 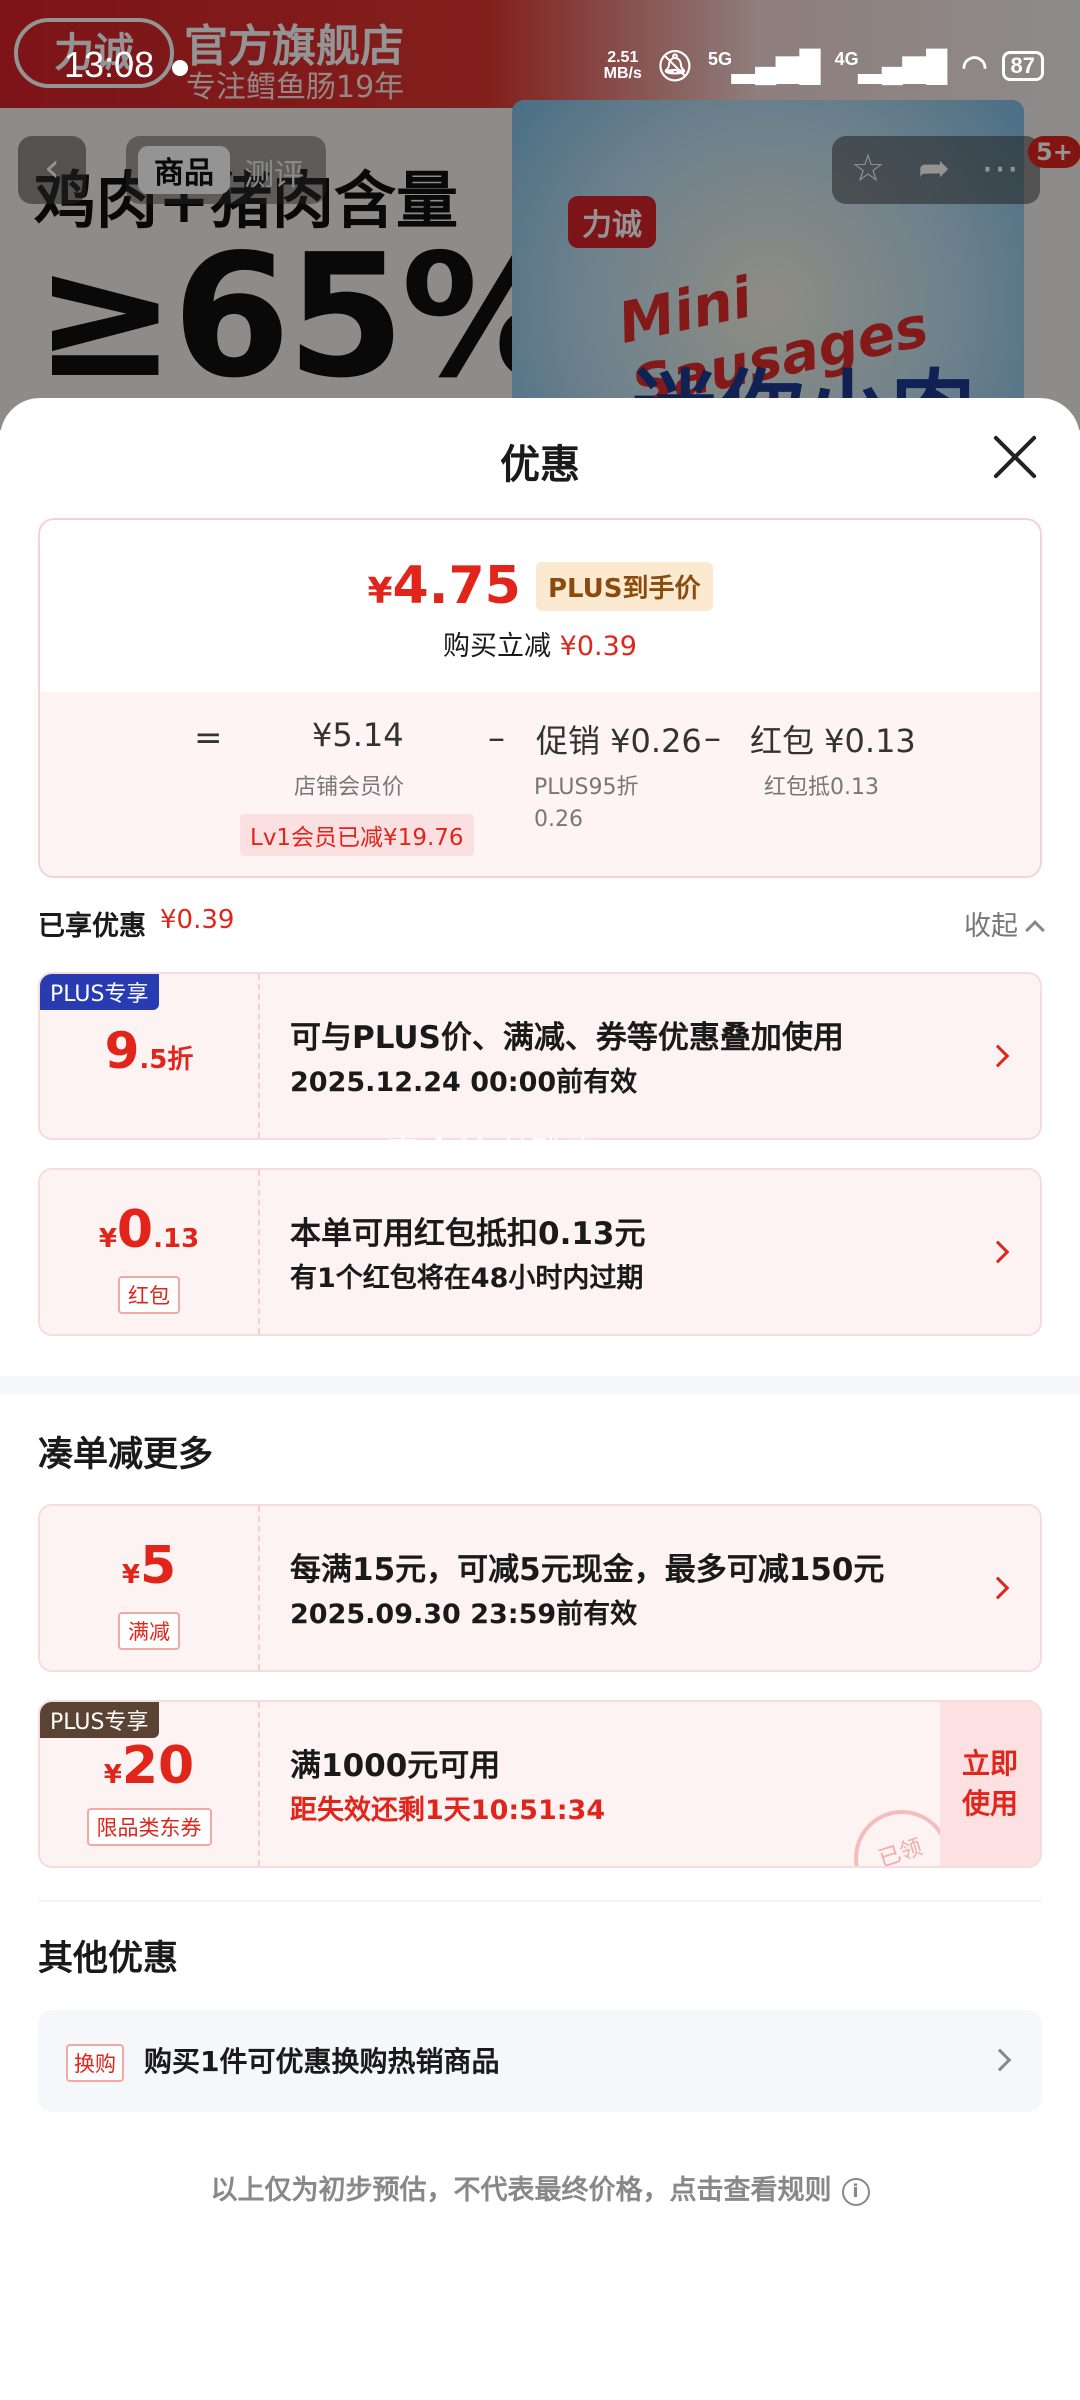 What do you see at coordinates (833, 741) in the screenshot?
I see `red-packet-value: 红包 ¥0.13` at bounding box center [833, 741].